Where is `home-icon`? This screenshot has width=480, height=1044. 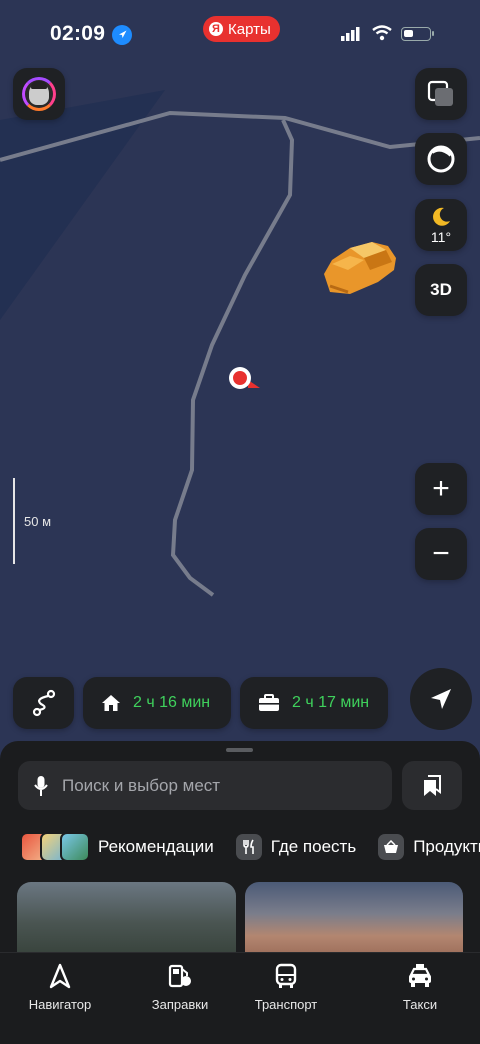 home-icon is located at coordinates (111, 703).